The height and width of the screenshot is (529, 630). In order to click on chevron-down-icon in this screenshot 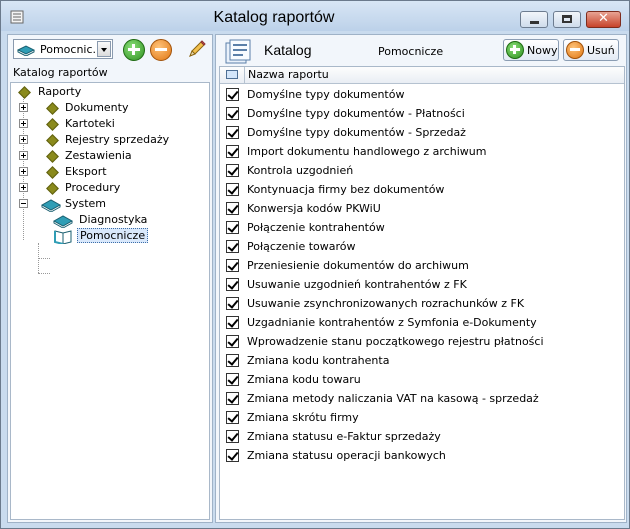, I will do `click(104, 49)`.